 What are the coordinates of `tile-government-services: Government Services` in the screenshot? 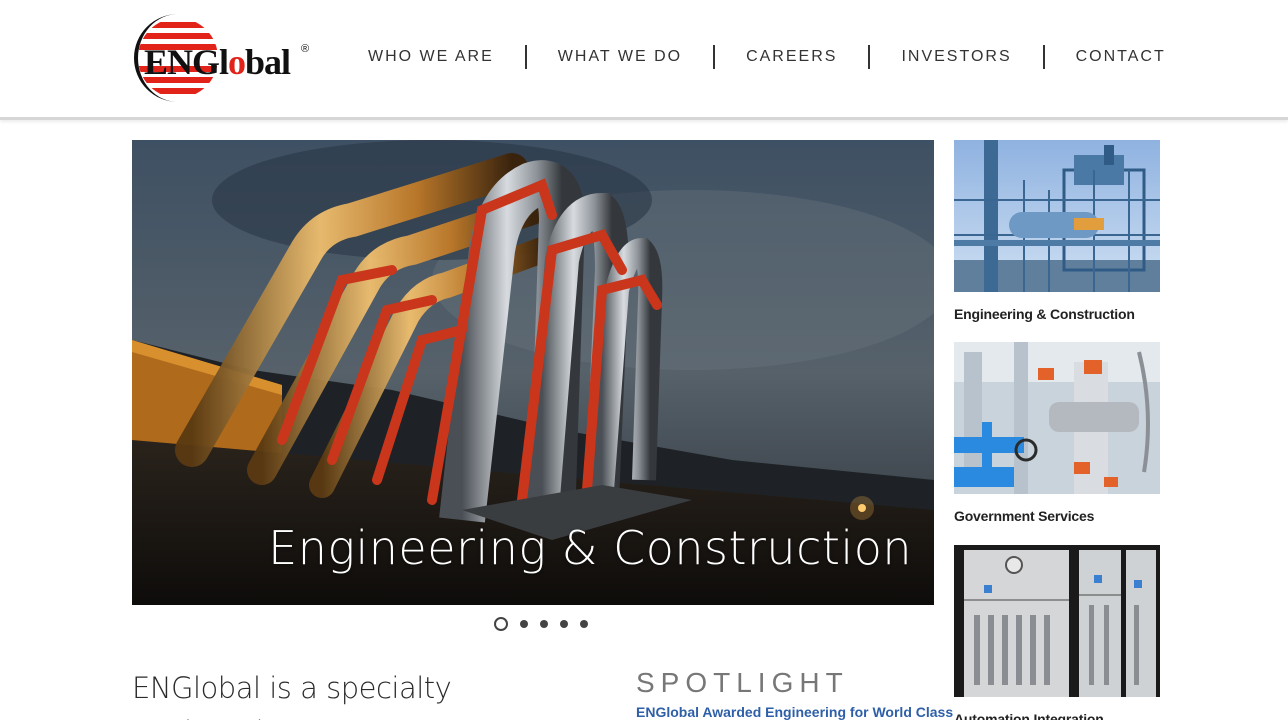 It's located at (1057, 433).